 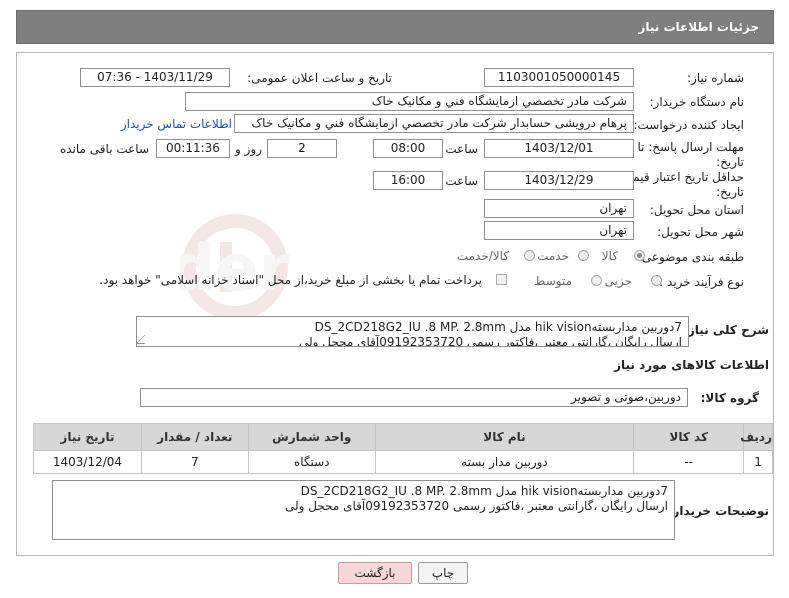 I want to click on province-field: تهران, so click(x=559, y=208).